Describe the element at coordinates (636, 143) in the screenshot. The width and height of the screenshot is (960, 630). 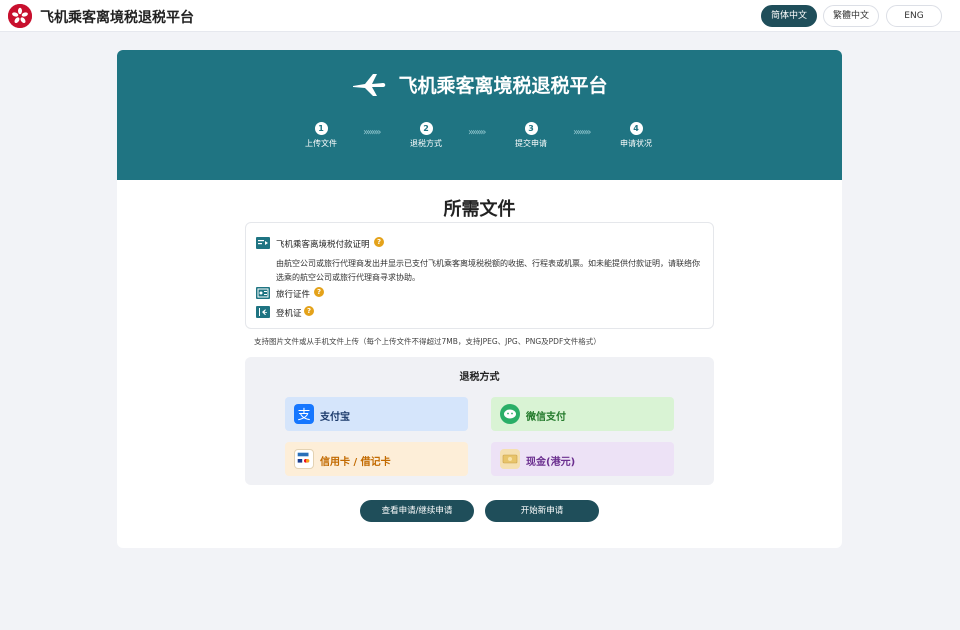
I see `step-label: 申请状况` at that location.